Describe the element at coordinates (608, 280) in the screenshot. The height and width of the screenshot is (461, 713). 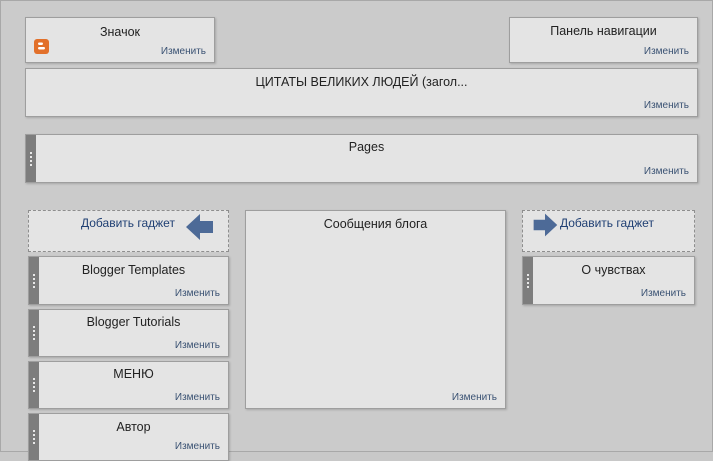
I see `right-gadget-feelings: О чувствах Изменить` at that location.